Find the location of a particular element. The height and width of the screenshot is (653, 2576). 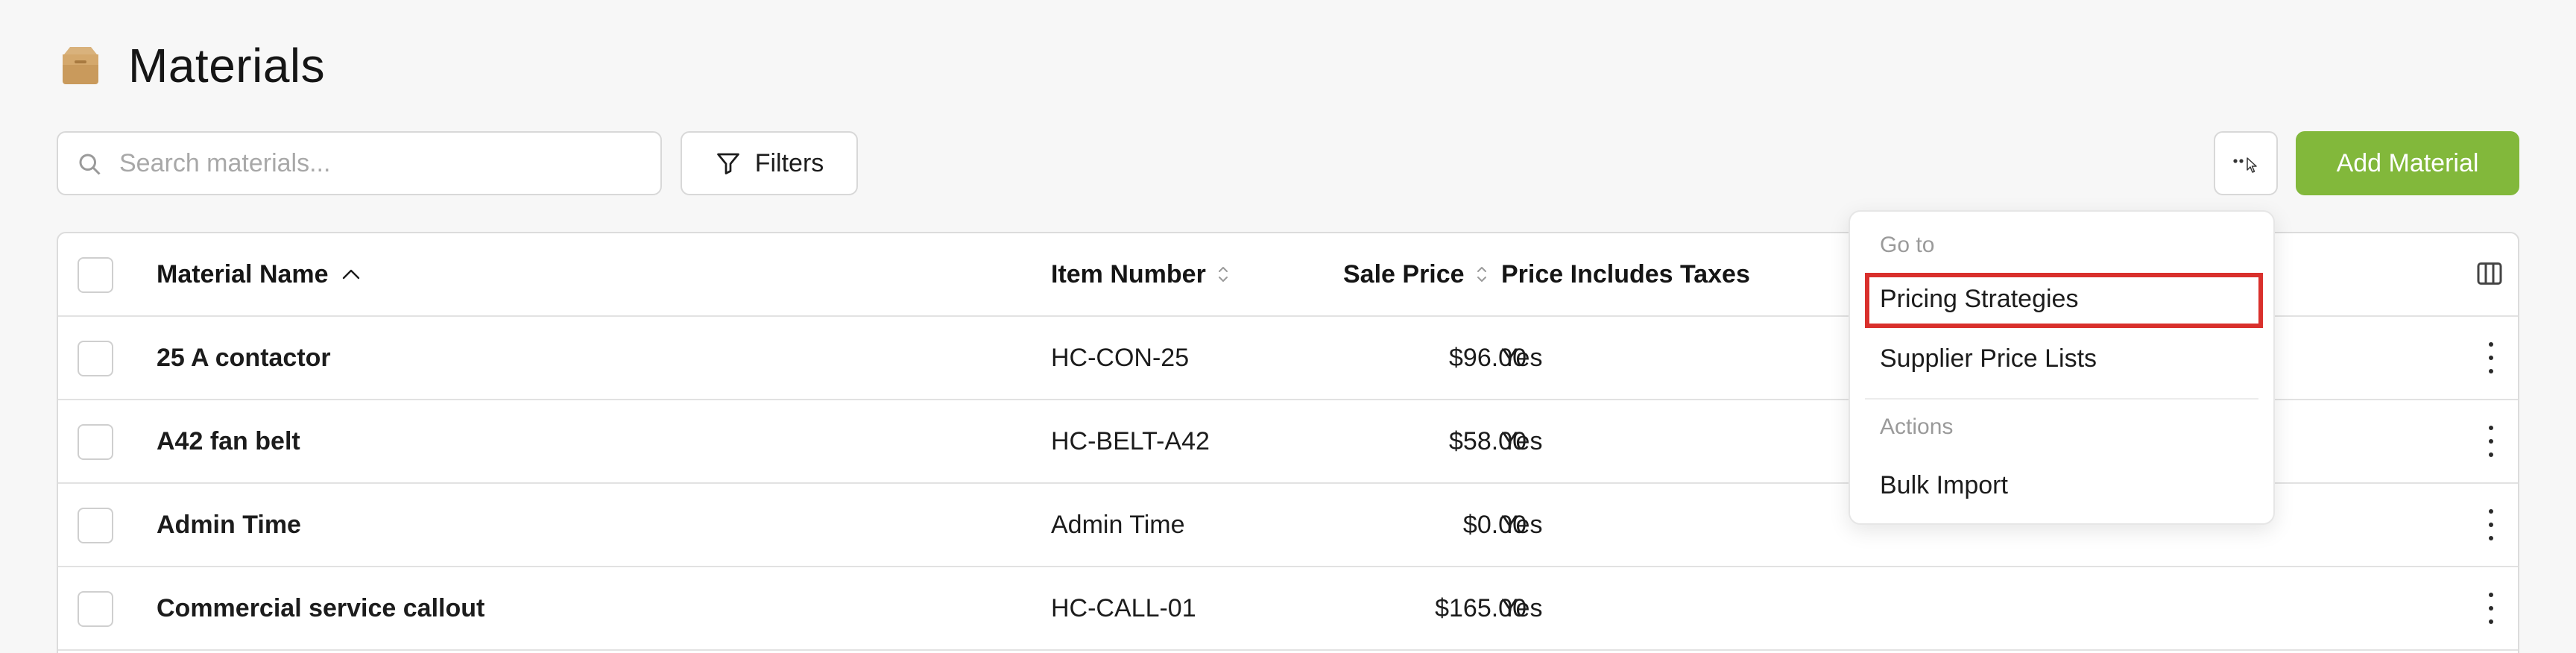

page-header: Materials is located at coordinates (193, 65).